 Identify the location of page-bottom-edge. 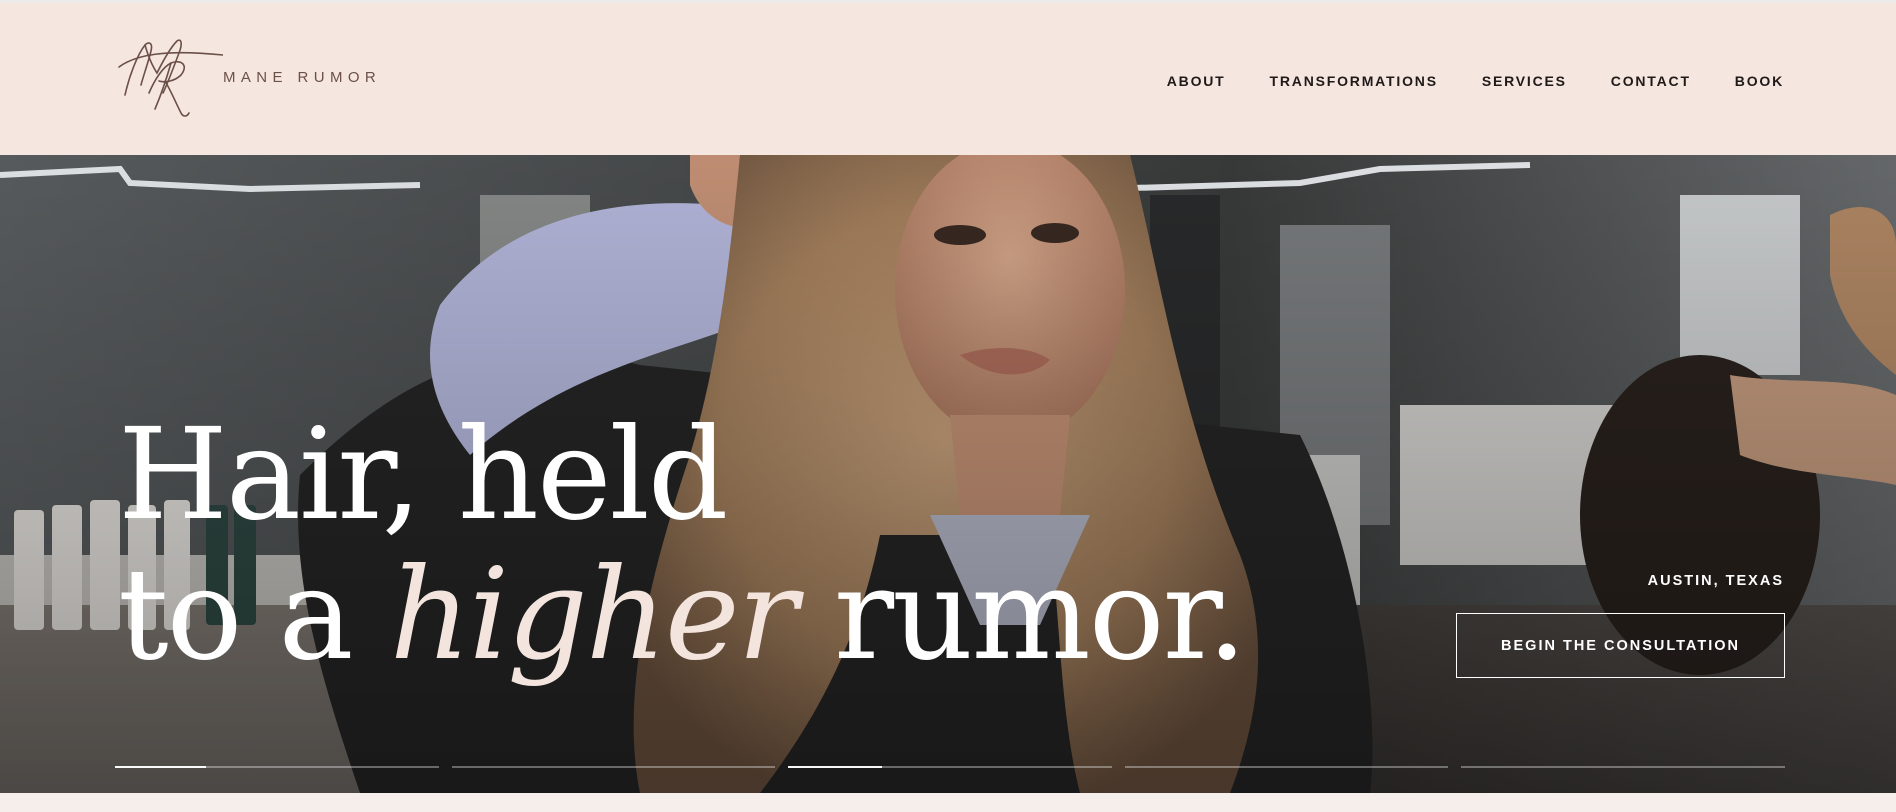
(948, 802).